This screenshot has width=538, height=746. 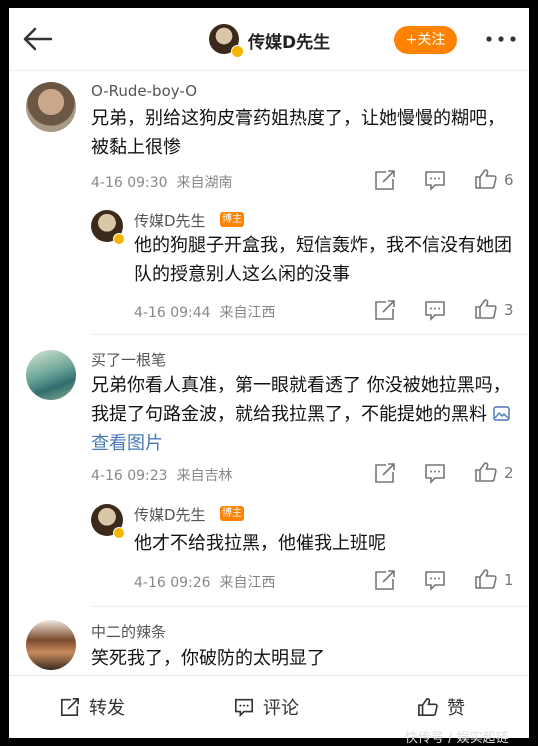 I want to click on like-count: 3, so click(x=509, y=310).